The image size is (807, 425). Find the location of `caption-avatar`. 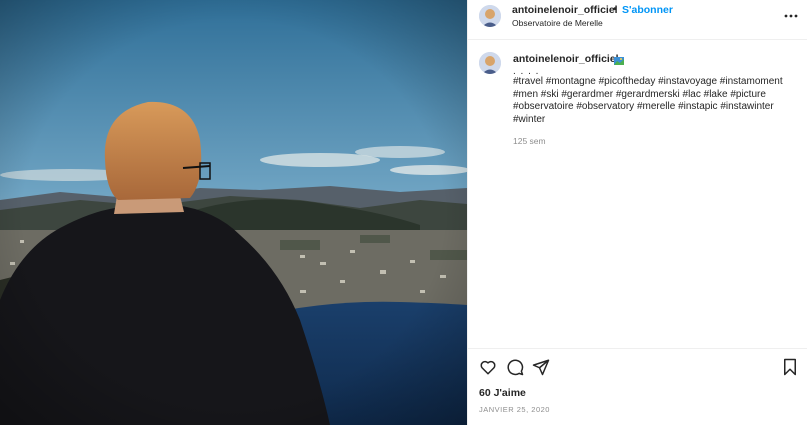

caption-avatar is located at coordinates (490, 63).